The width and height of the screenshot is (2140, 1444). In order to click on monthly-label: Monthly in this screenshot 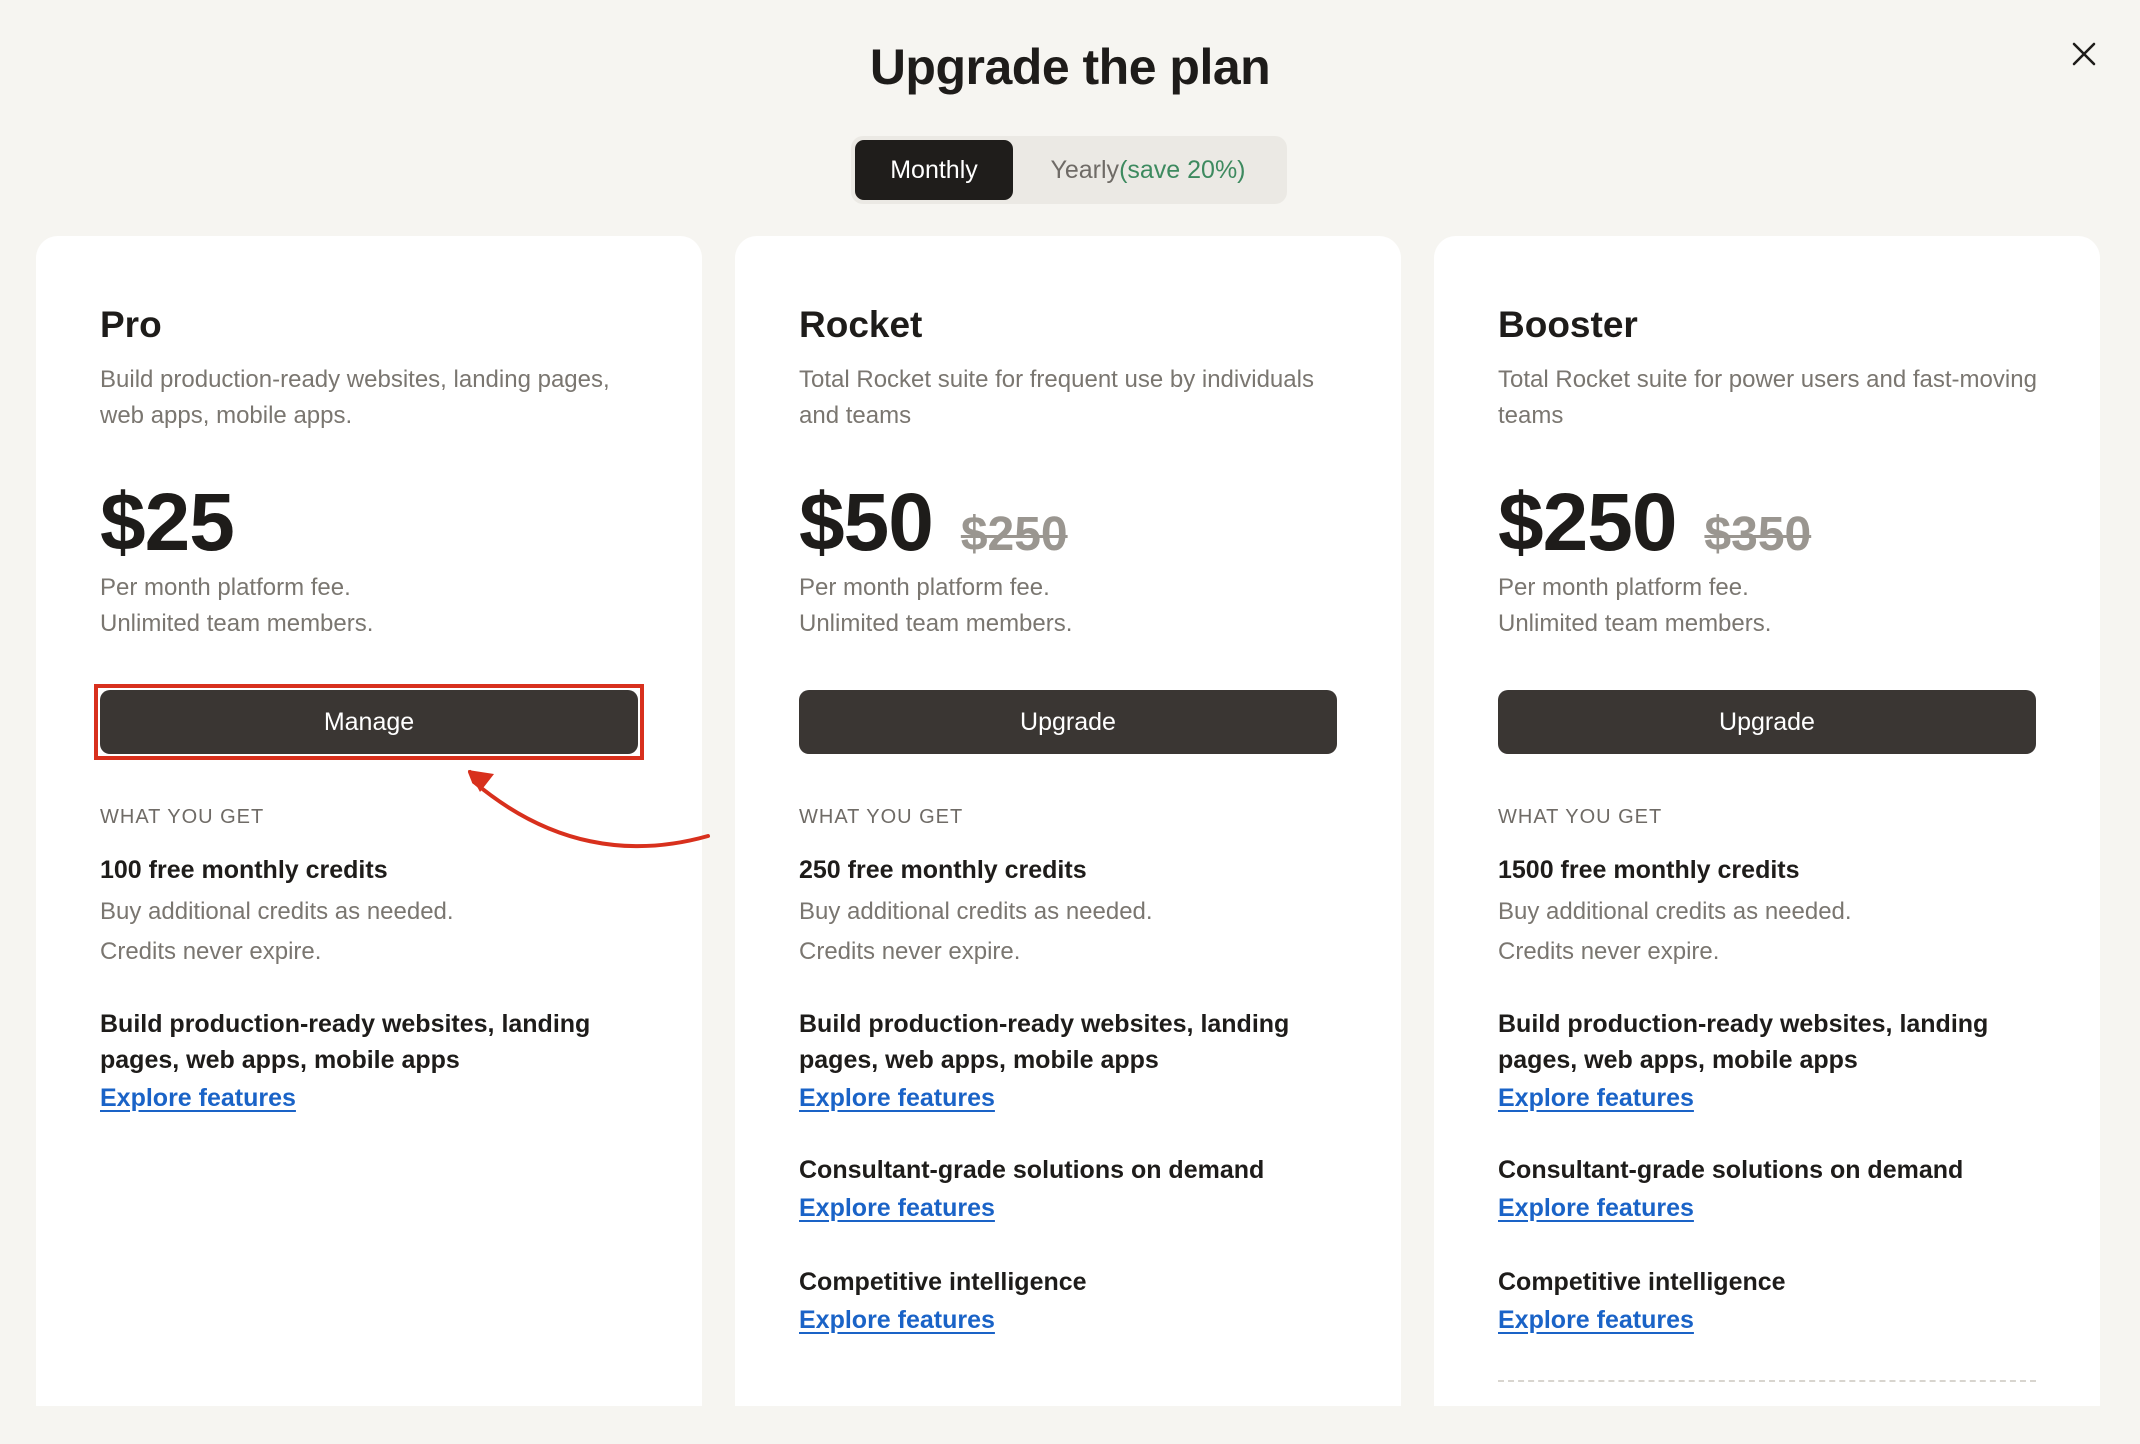, I will do `click(934, 169)`.